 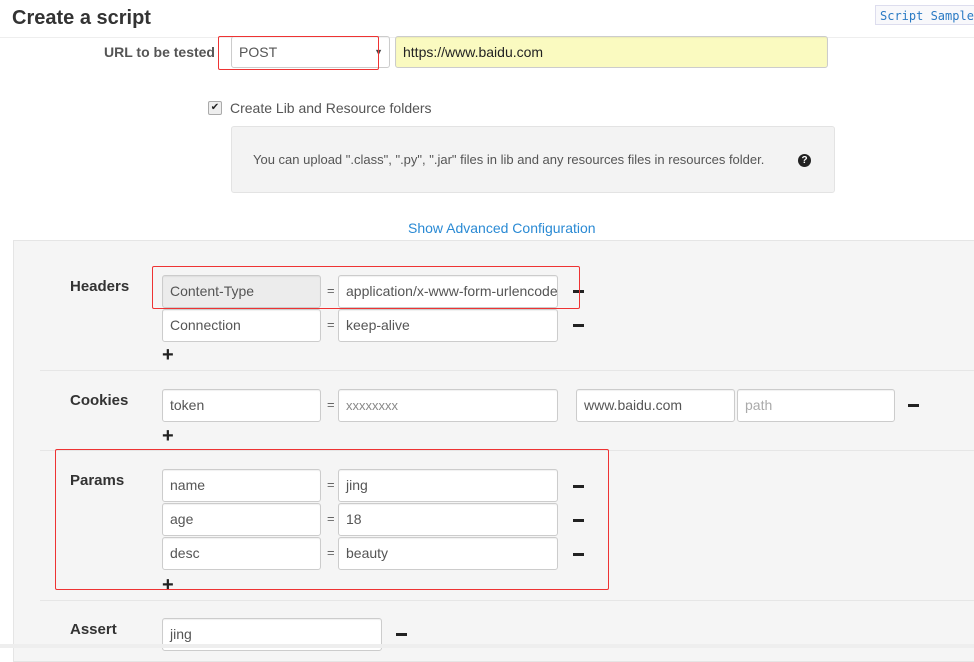 What do you see at coordinates (804, 160) in the screenshot?
I see `help-icon: ?` at bounding box center [804, 160].